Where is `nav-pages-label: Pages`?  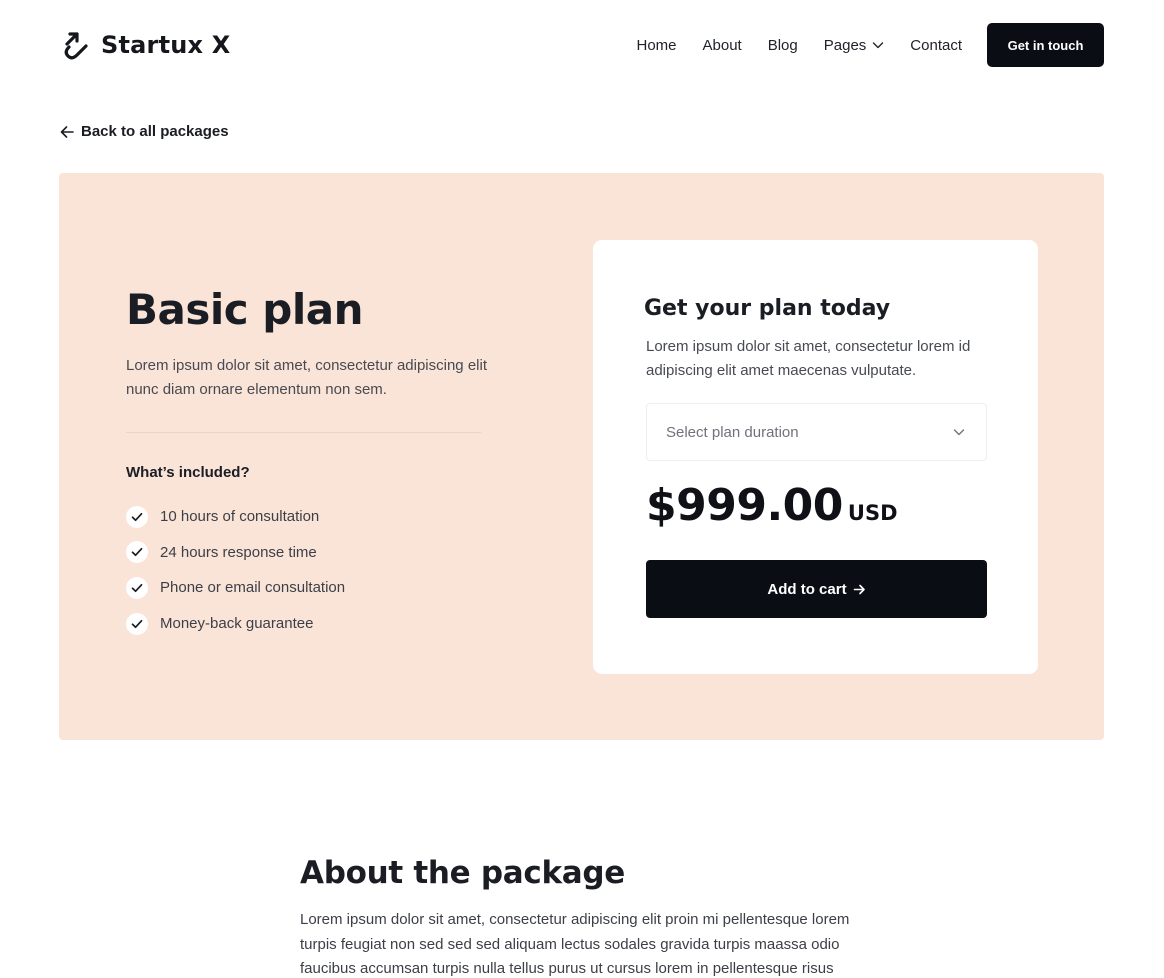
nav-pages-label: Pages is located at coordinates (845, 45).